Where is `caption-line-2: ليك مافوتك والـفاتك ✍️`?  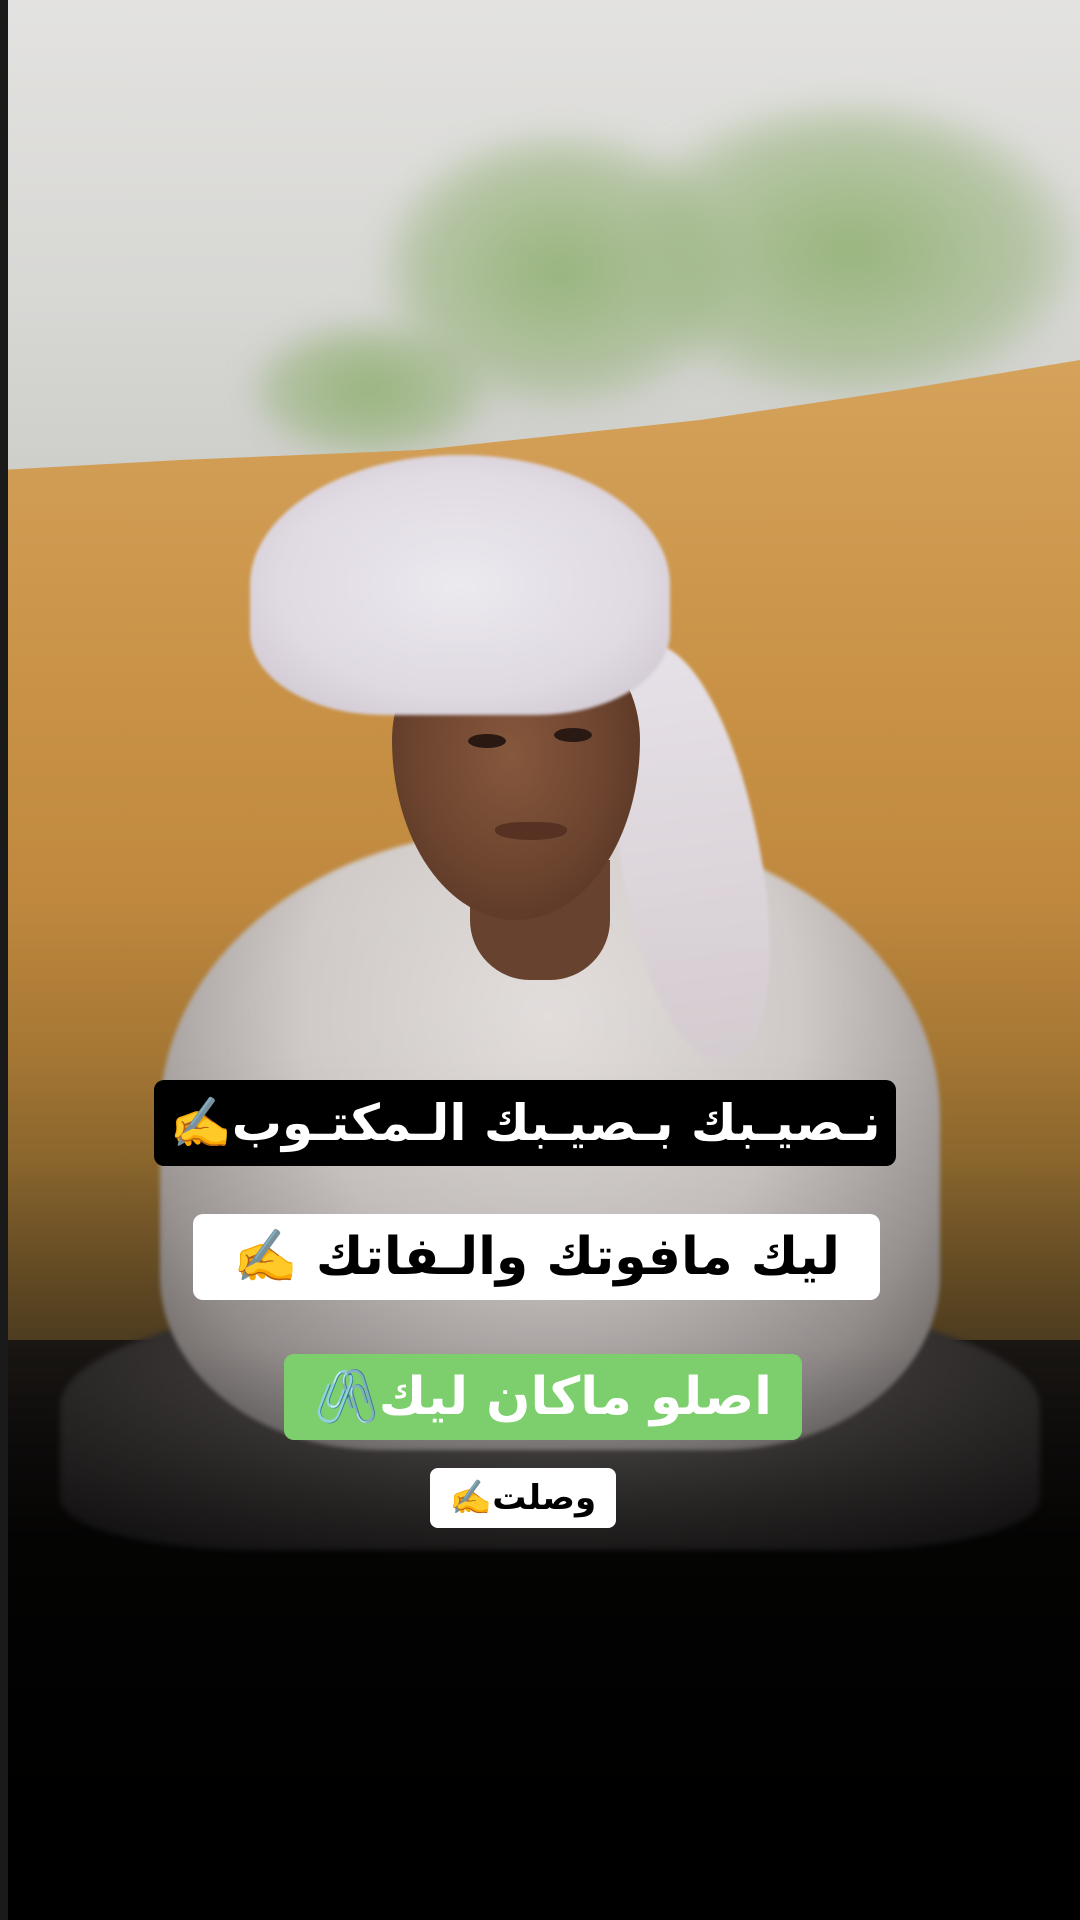
caption-line-2: ليك مافوتك والـفاتك ✍️ is located at coordinates (536, 1257).